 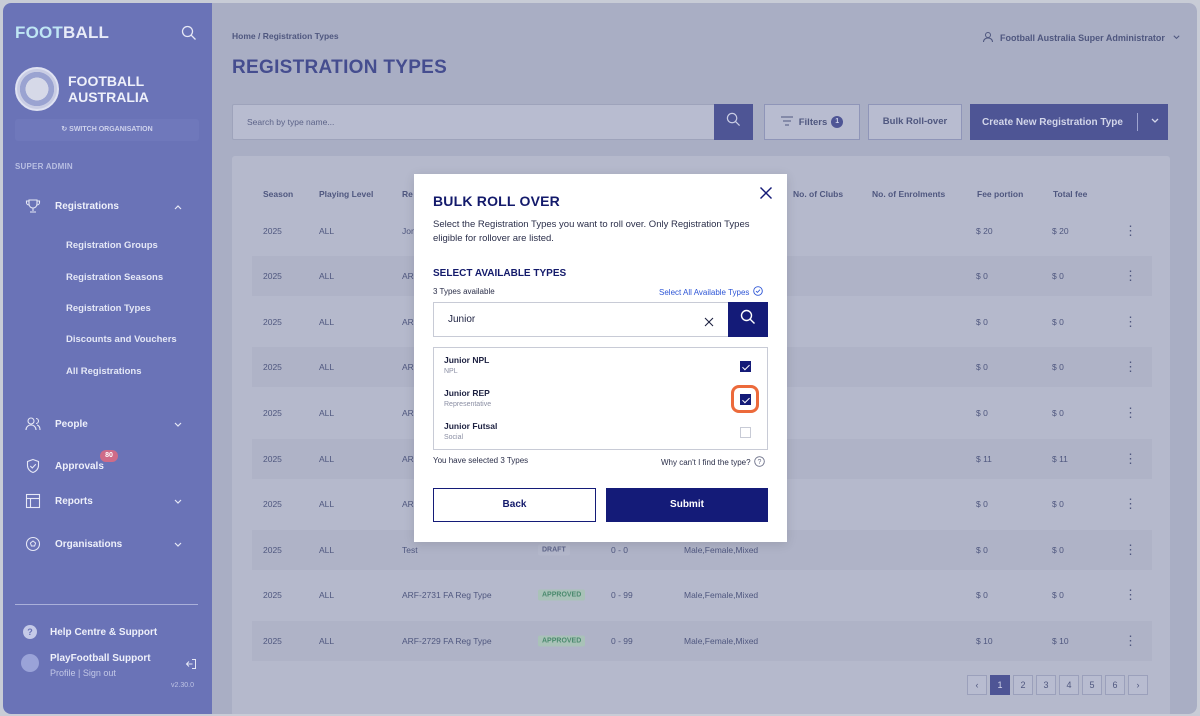 I want to click on football-icon, so click(x=33, y=544).